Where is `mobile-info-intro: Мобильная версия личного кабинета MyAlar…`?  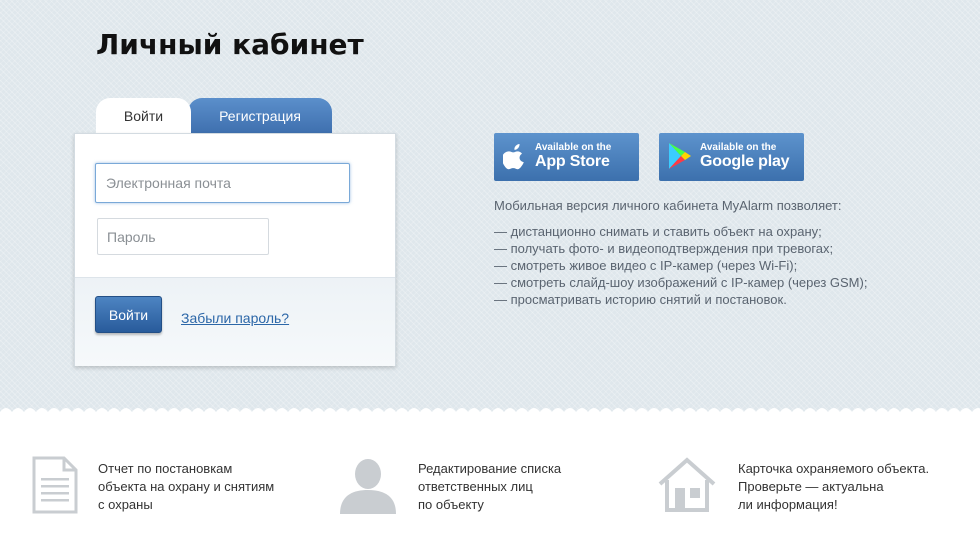
mobile-info-intro: Мобильная версия личного кабинета MyAlar… is located at coordinates (668, 205).